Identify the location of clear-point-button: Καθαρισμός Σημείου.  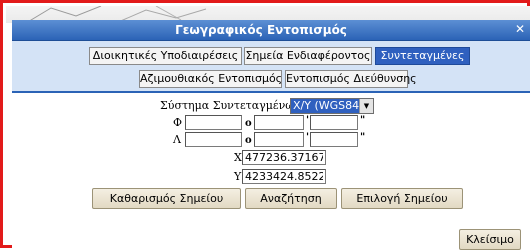
(166, 198).